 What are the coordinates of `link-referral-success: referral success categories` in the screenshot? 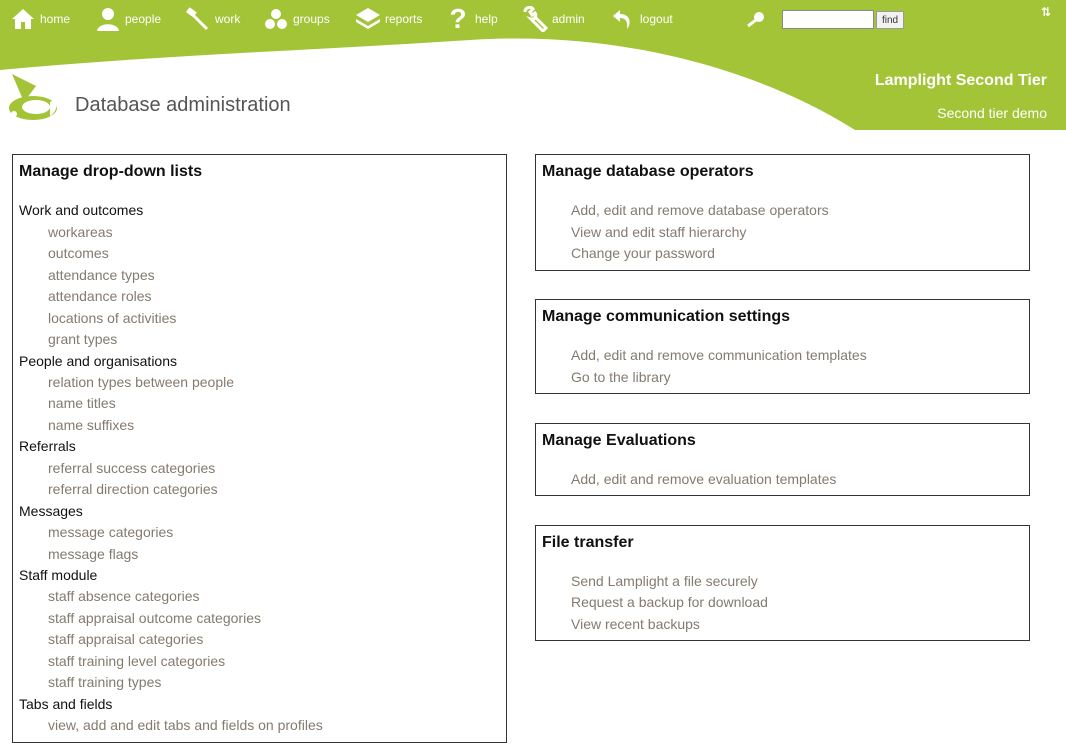 It's located at (131, 468).